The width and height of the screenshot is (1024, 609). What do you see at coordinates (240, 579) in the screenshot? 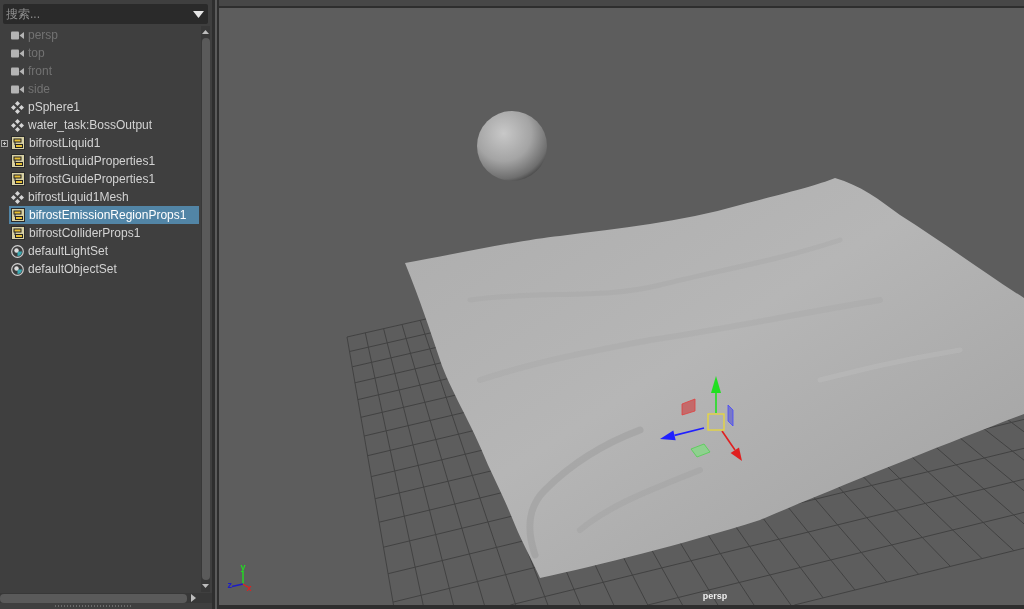
I see `axis-gizmo-icon` at bounding box center [240, 579].